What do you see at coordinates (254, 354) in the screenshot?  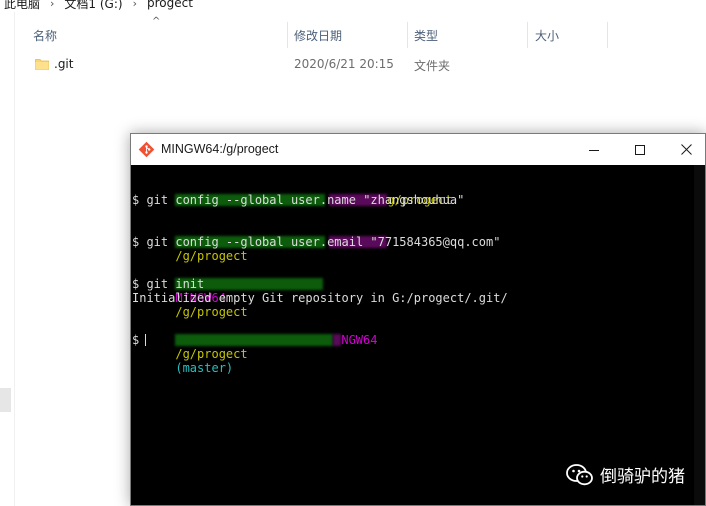 I see `prompt-line: NGW64 /g/progect (master)` at bounding box center [254, 354].